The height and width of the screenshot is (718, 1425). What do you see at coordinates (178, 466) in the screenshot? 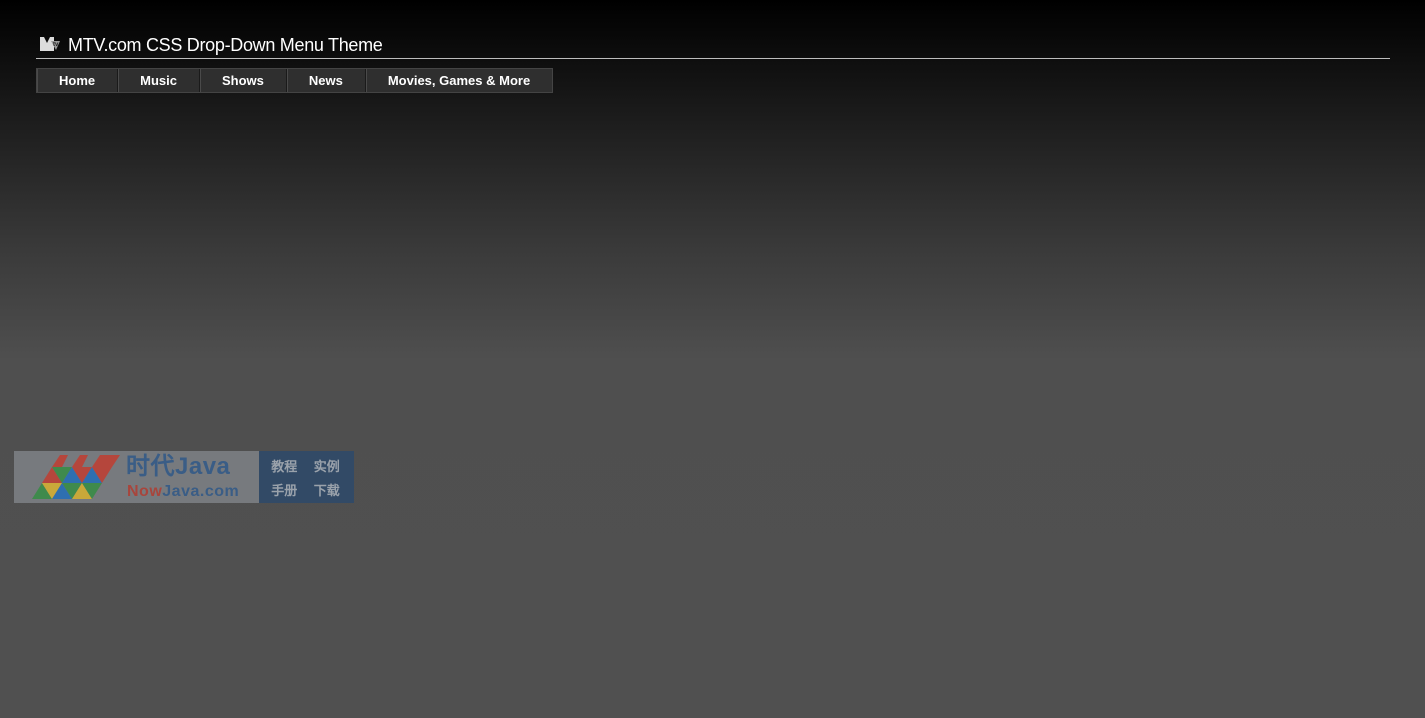
I see `watermark-brand: 时代Java` at bounding box center [178, 466].